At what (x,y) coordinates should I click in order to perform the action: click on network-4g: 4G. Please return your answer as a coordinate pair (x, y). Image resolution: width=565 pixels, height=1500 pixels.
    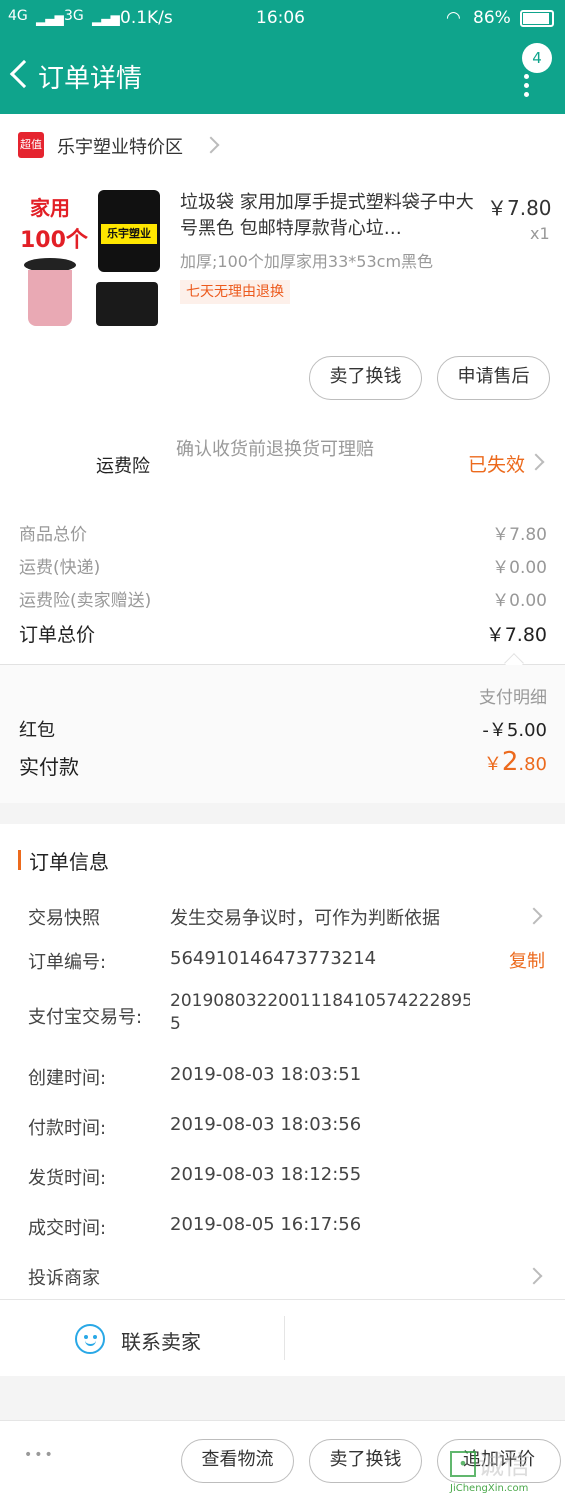
    Looking at the image, I should click on (18, 16).